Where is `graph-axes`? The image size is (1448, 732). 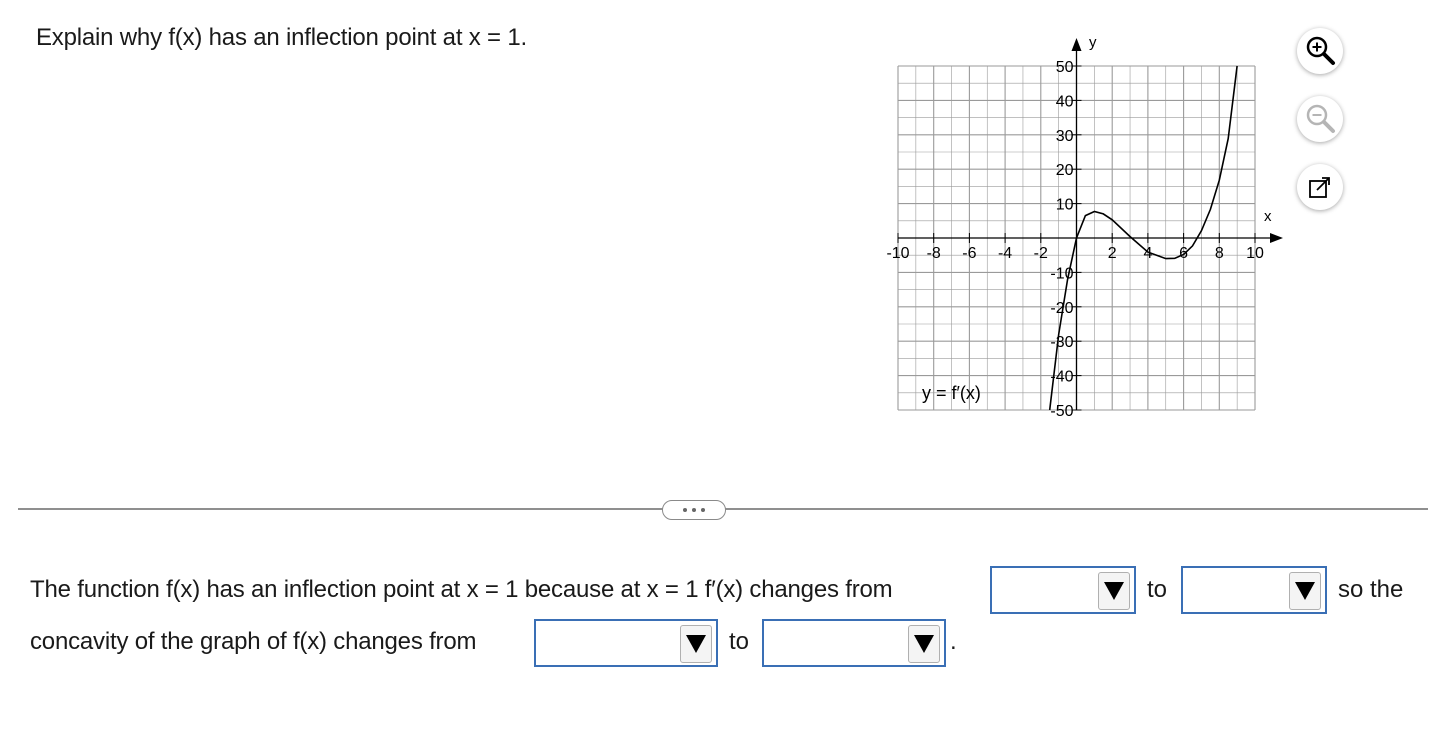 graph-axes is located at coordinates (1090, 224).